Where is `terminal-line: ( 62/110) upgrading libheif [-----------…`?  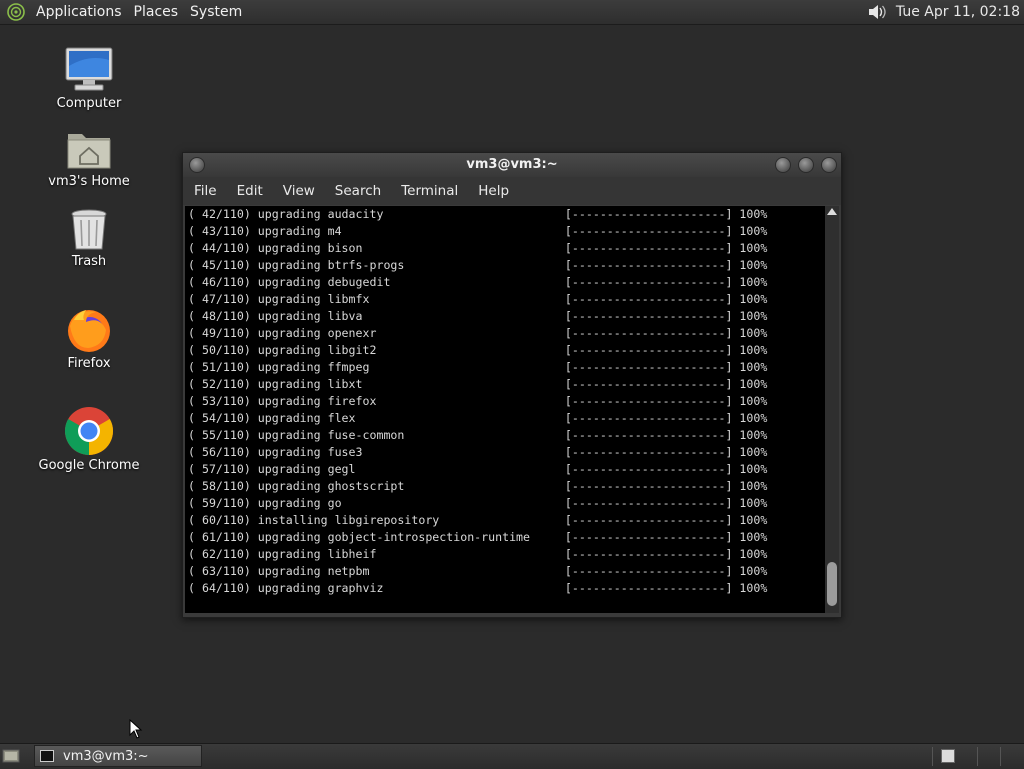
terminal-line: ( 62/110) upgrading libheif [-----------… is located at coordinates (478, 554).